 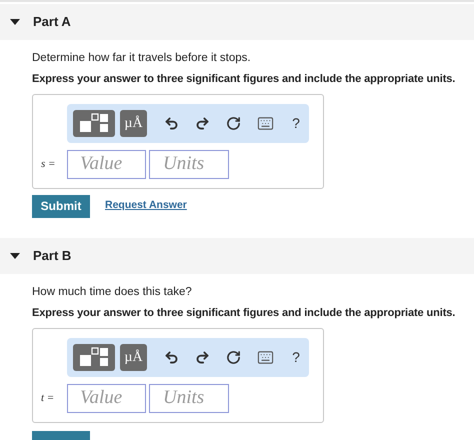 What do you see at coordinates (112, 292) in the screenshot?
I see `question-text: How much time does this take?` at bounding box center [112, 292].